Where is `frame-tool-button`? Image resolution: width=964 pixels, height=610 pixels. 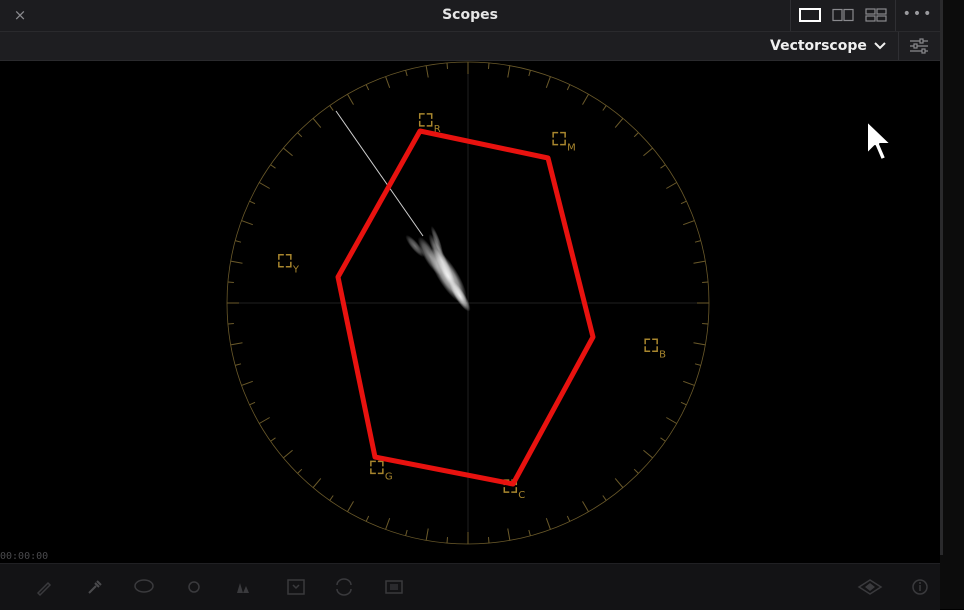
frame-tool-button is located at coordinates (394, 587).